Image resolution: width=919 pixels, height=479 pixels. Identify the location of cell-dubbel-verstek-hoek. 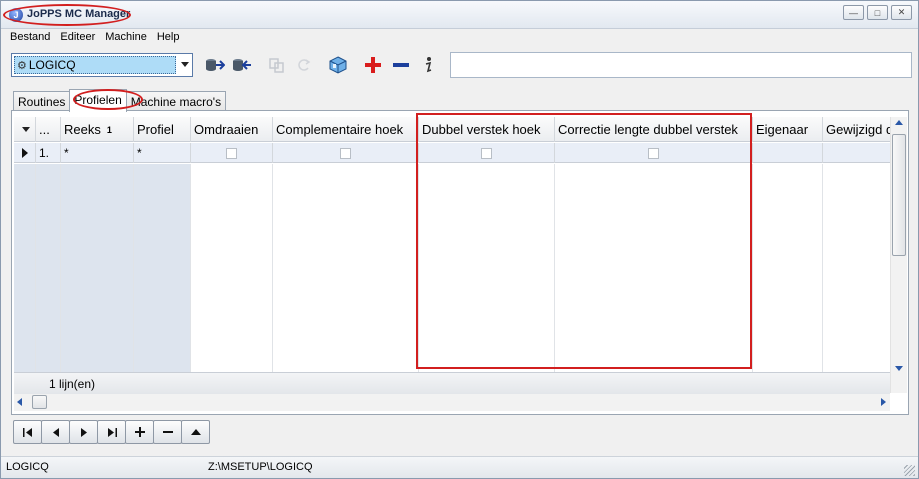
(487, 153).